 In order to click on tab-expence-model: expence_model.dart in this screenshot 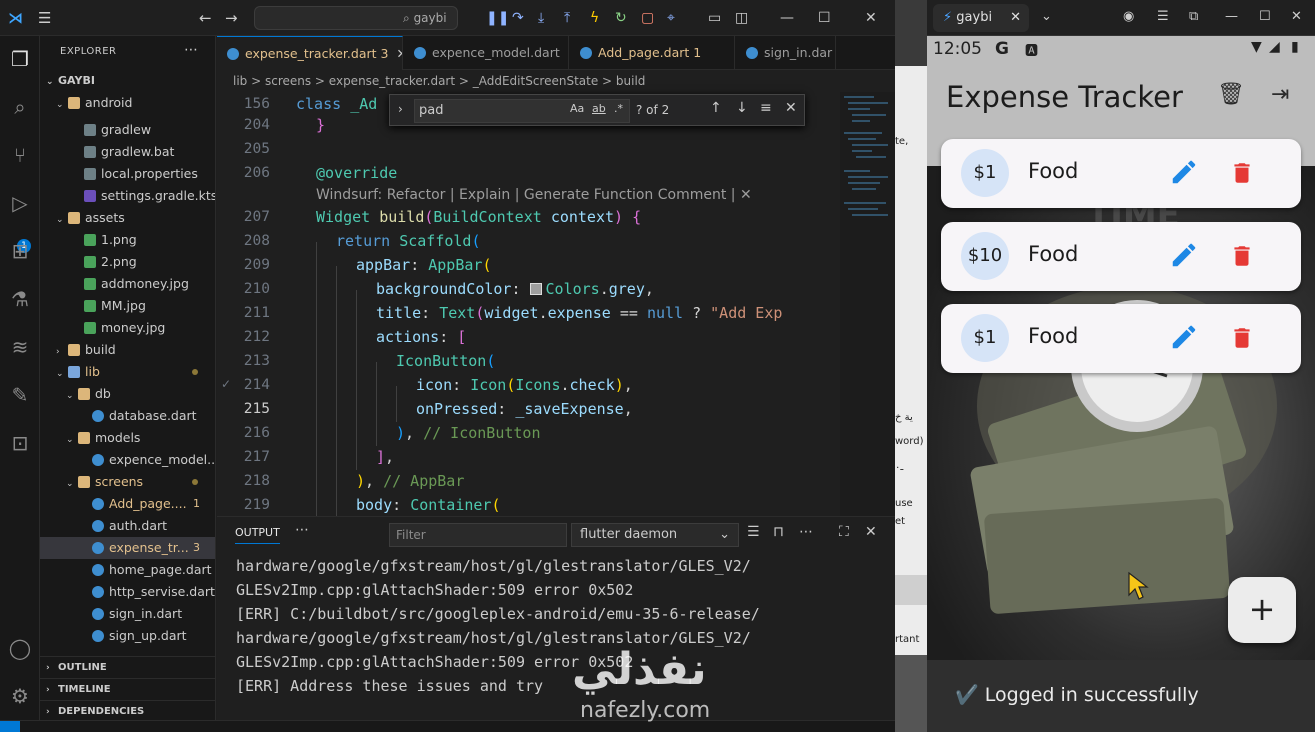, I will do `click(486, 53)`.